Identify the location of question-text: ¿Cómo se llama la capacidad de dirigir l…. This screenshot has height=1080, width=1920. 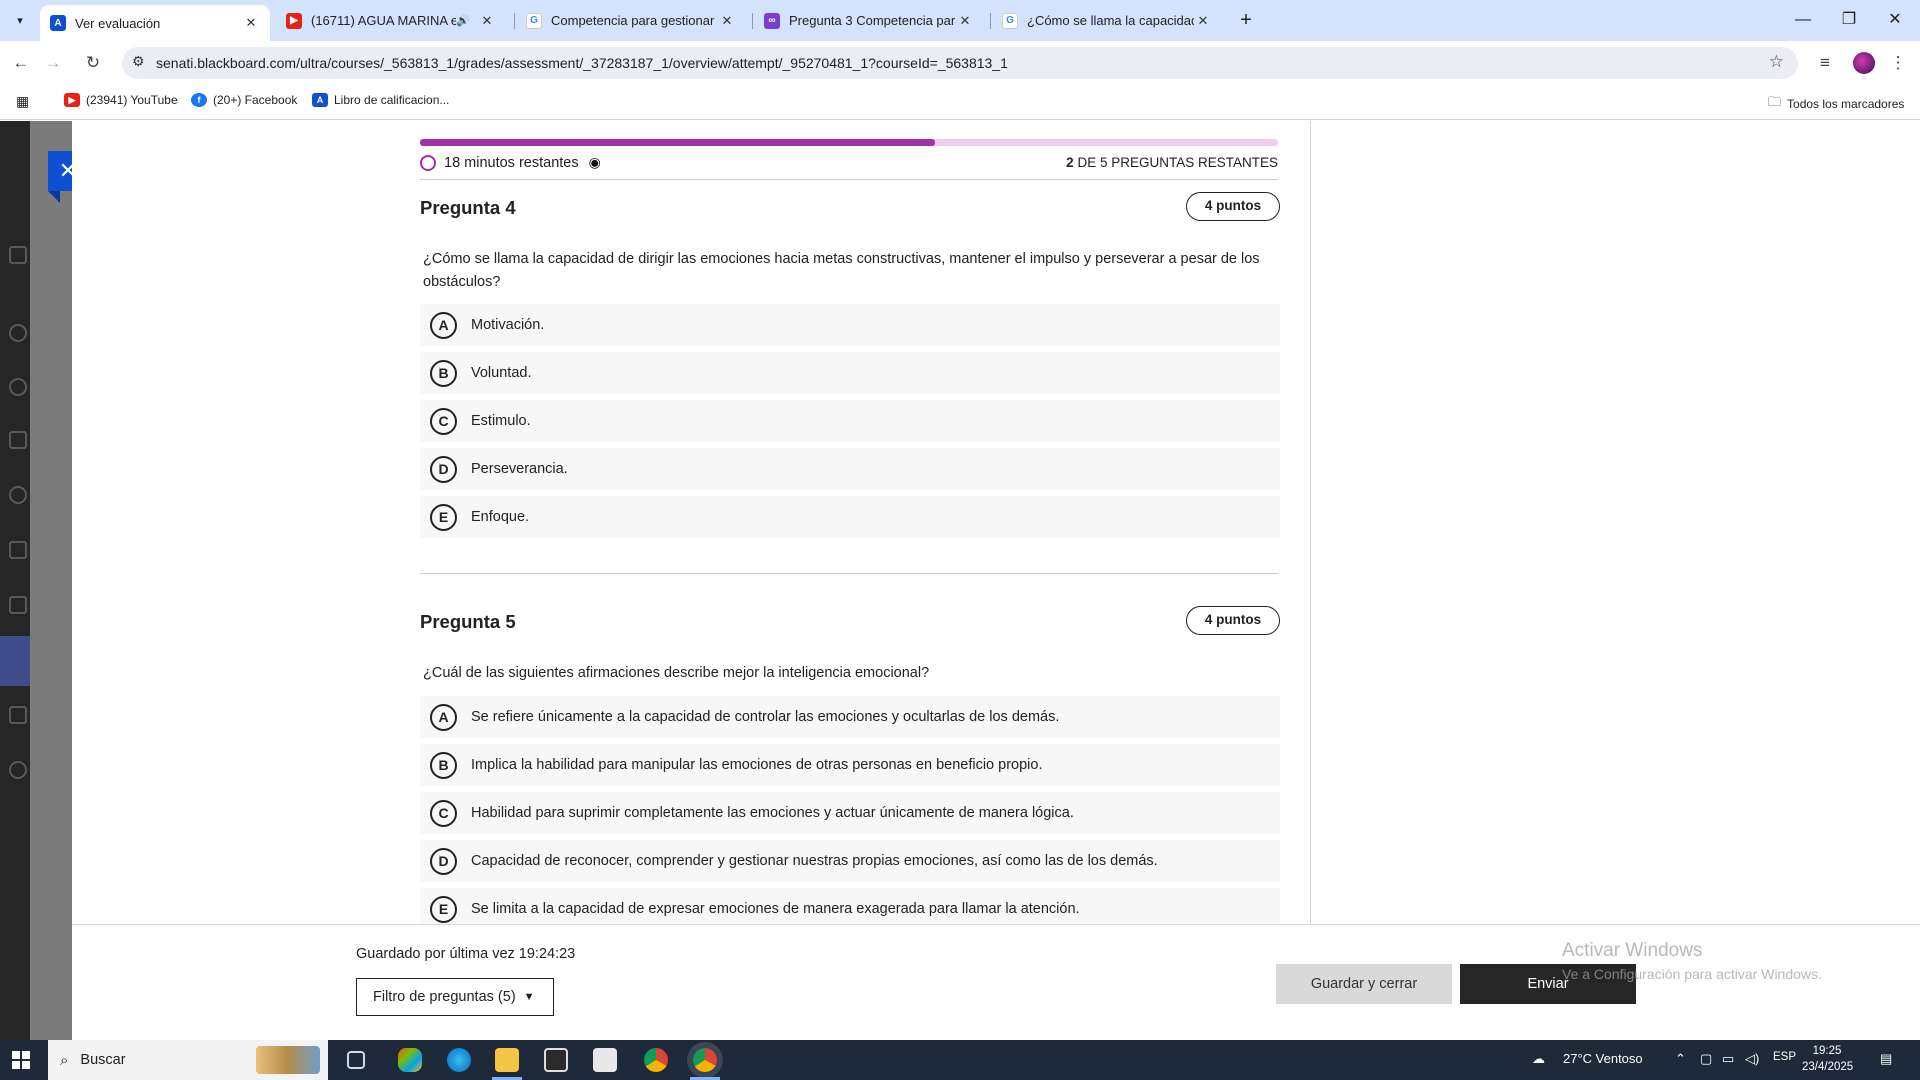
(841, 270).